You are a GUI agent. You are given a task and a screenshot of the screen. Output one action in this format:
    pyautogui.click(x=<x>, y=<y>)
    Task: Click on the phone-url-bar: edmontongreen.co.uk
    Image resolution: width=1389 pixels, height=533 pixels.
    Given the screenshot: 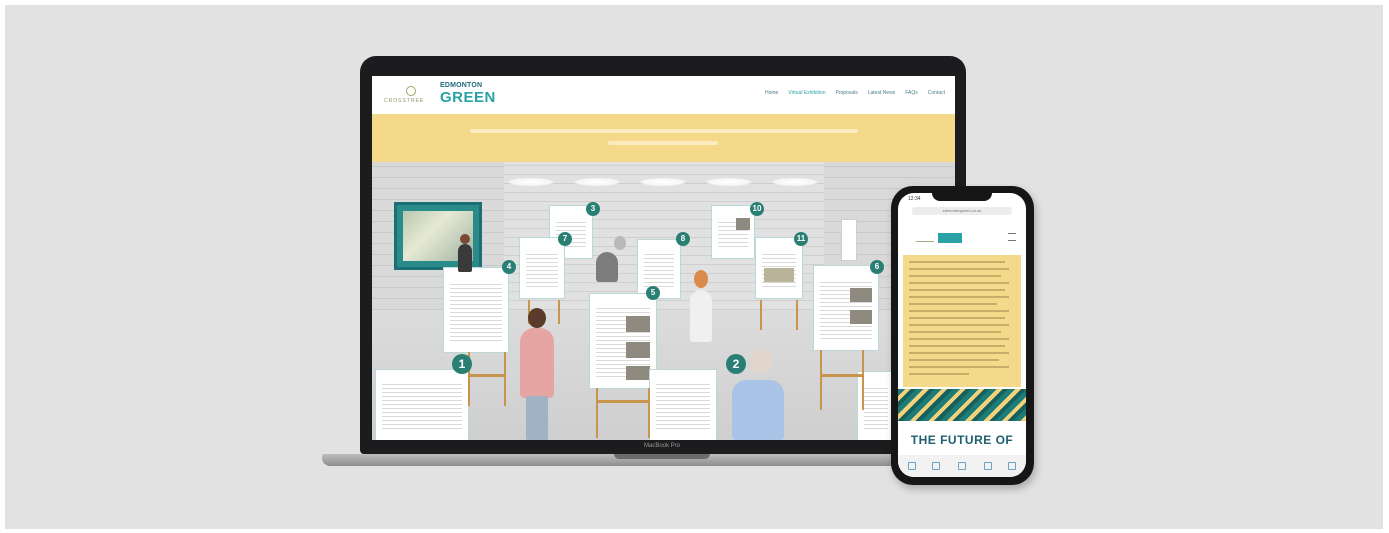 What is the action you would take?
    pyautogui.click(x=962, y=211)
    